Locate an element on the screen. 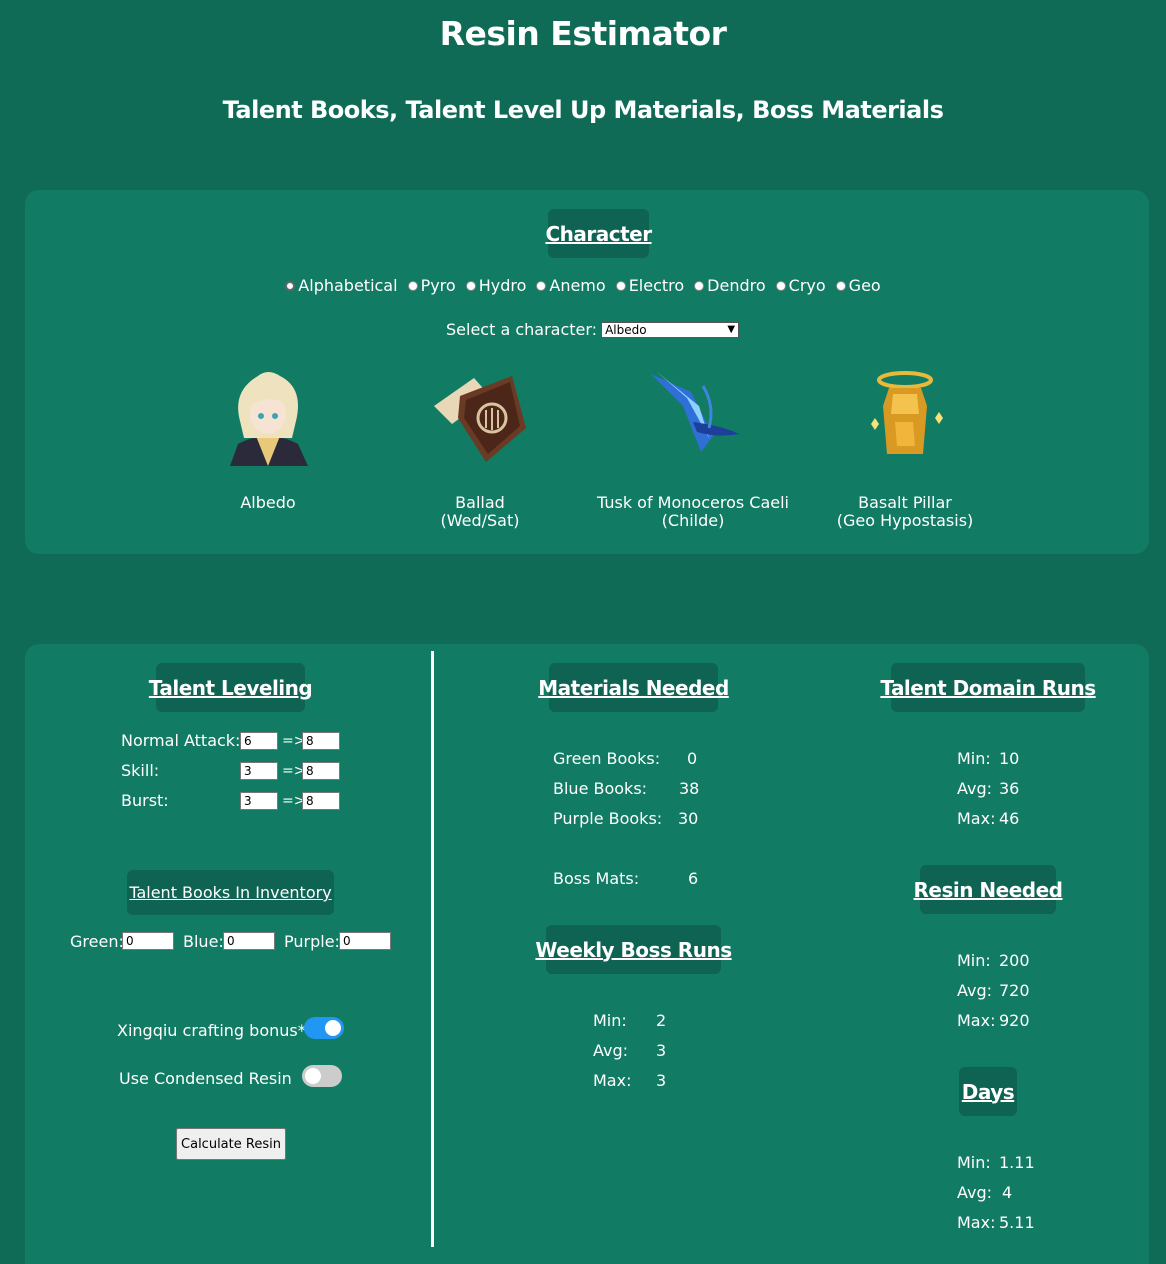  boss-runs-max-label: Max: is located at coordinates (612, 1080).